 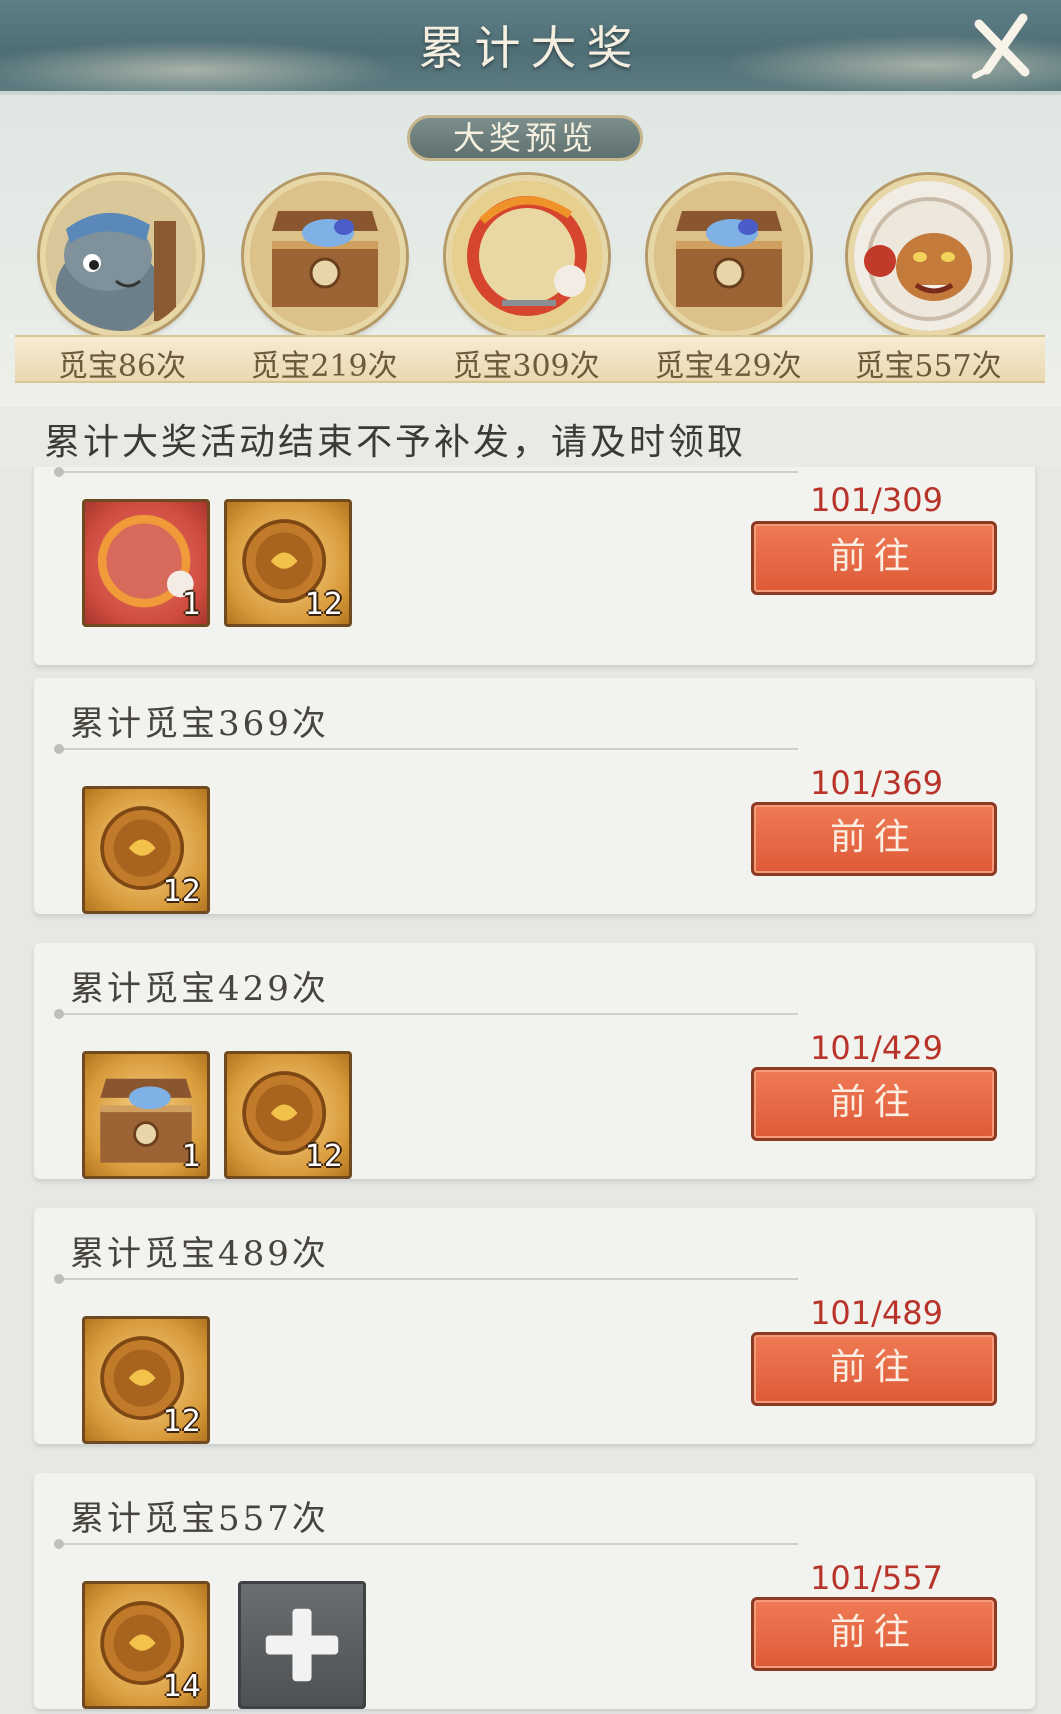 What do you see at coordinates (526, 366) in the screenshot?
I see `preview-label-3: 觅宝309次` at bounding box center [526, 366].